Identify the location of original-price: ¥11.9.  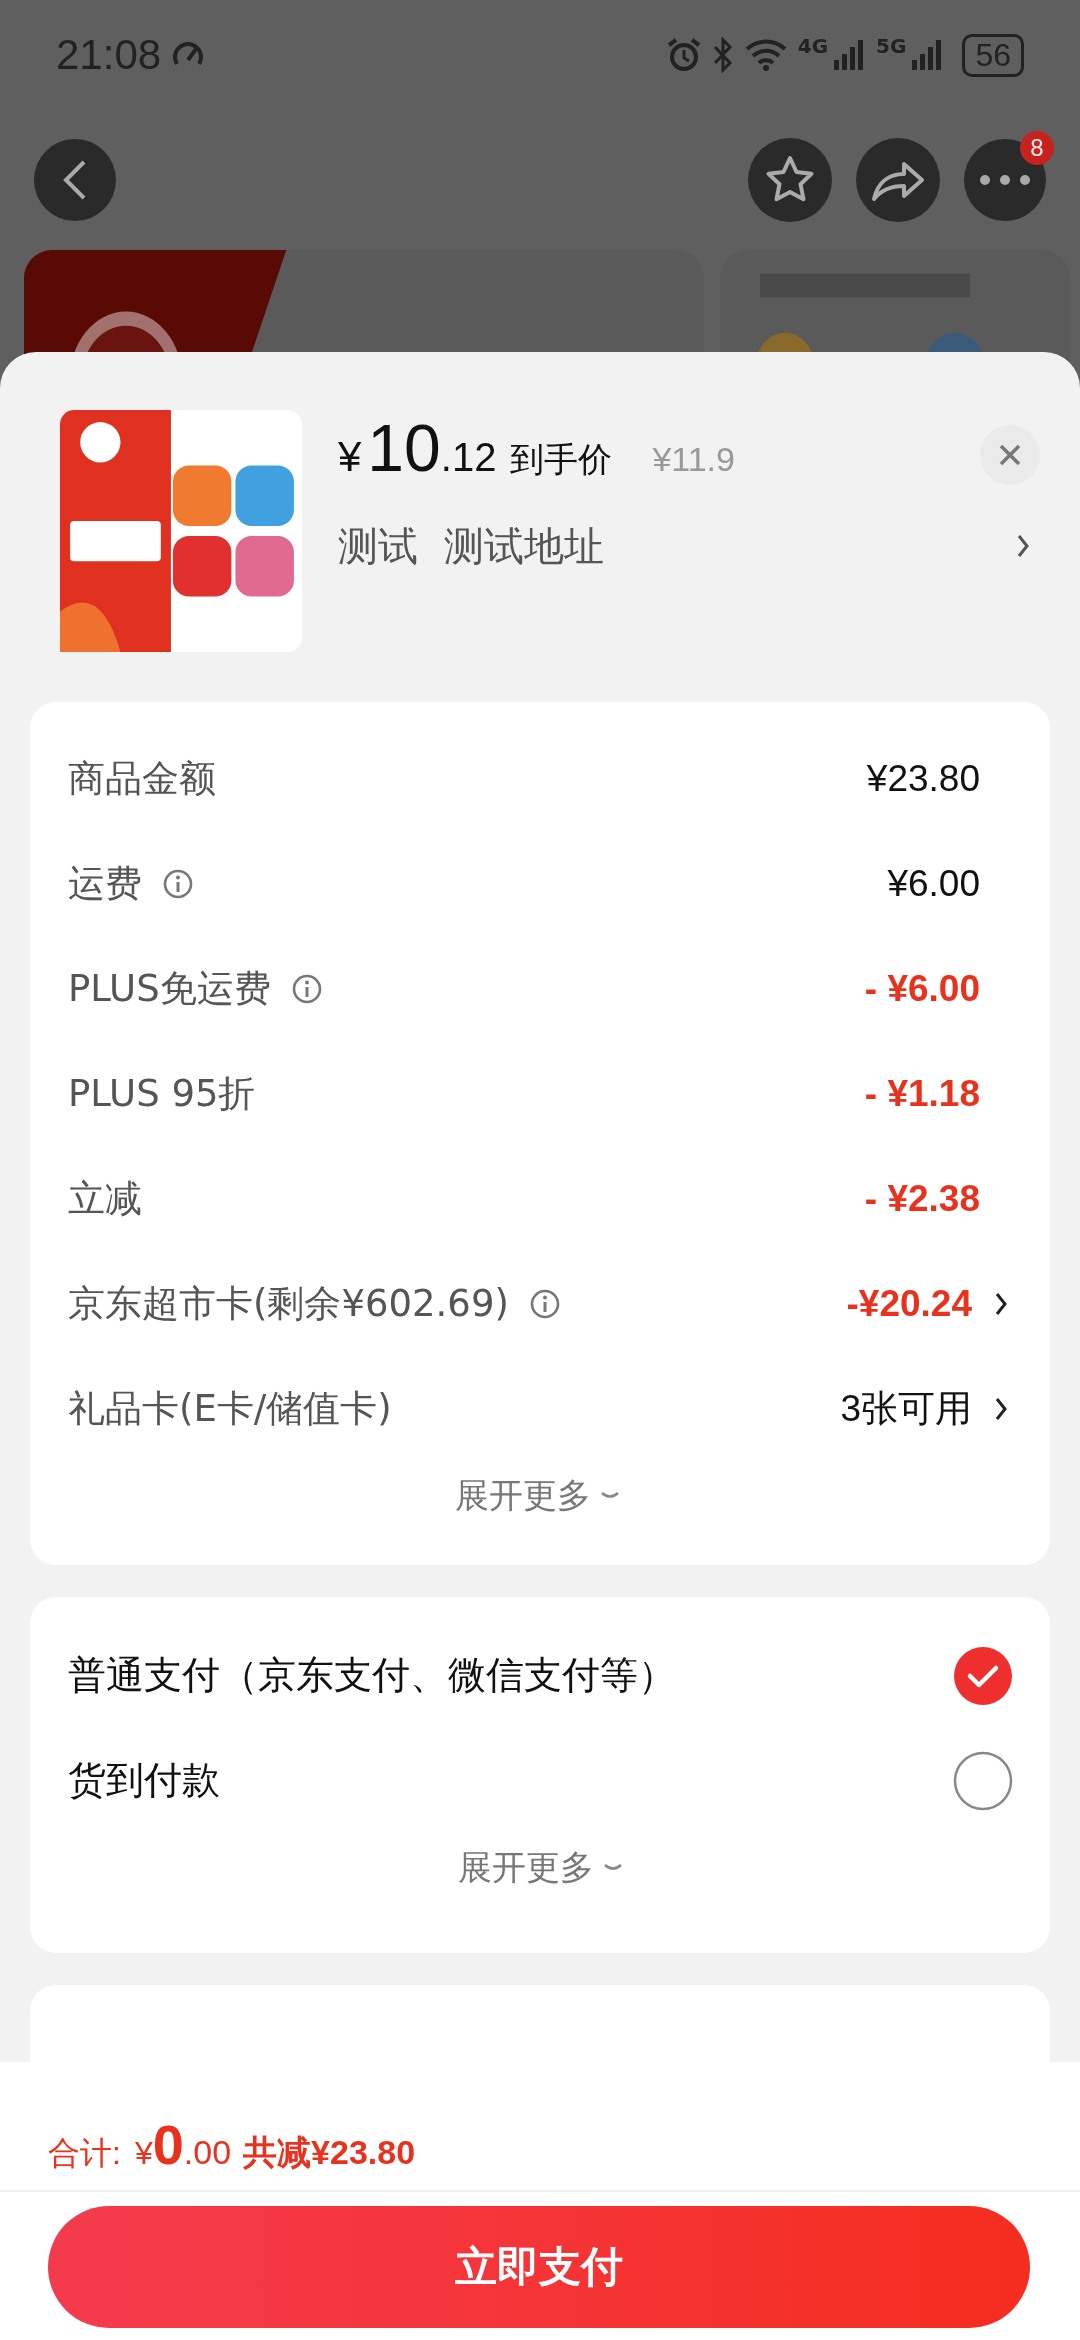
(693, 459).